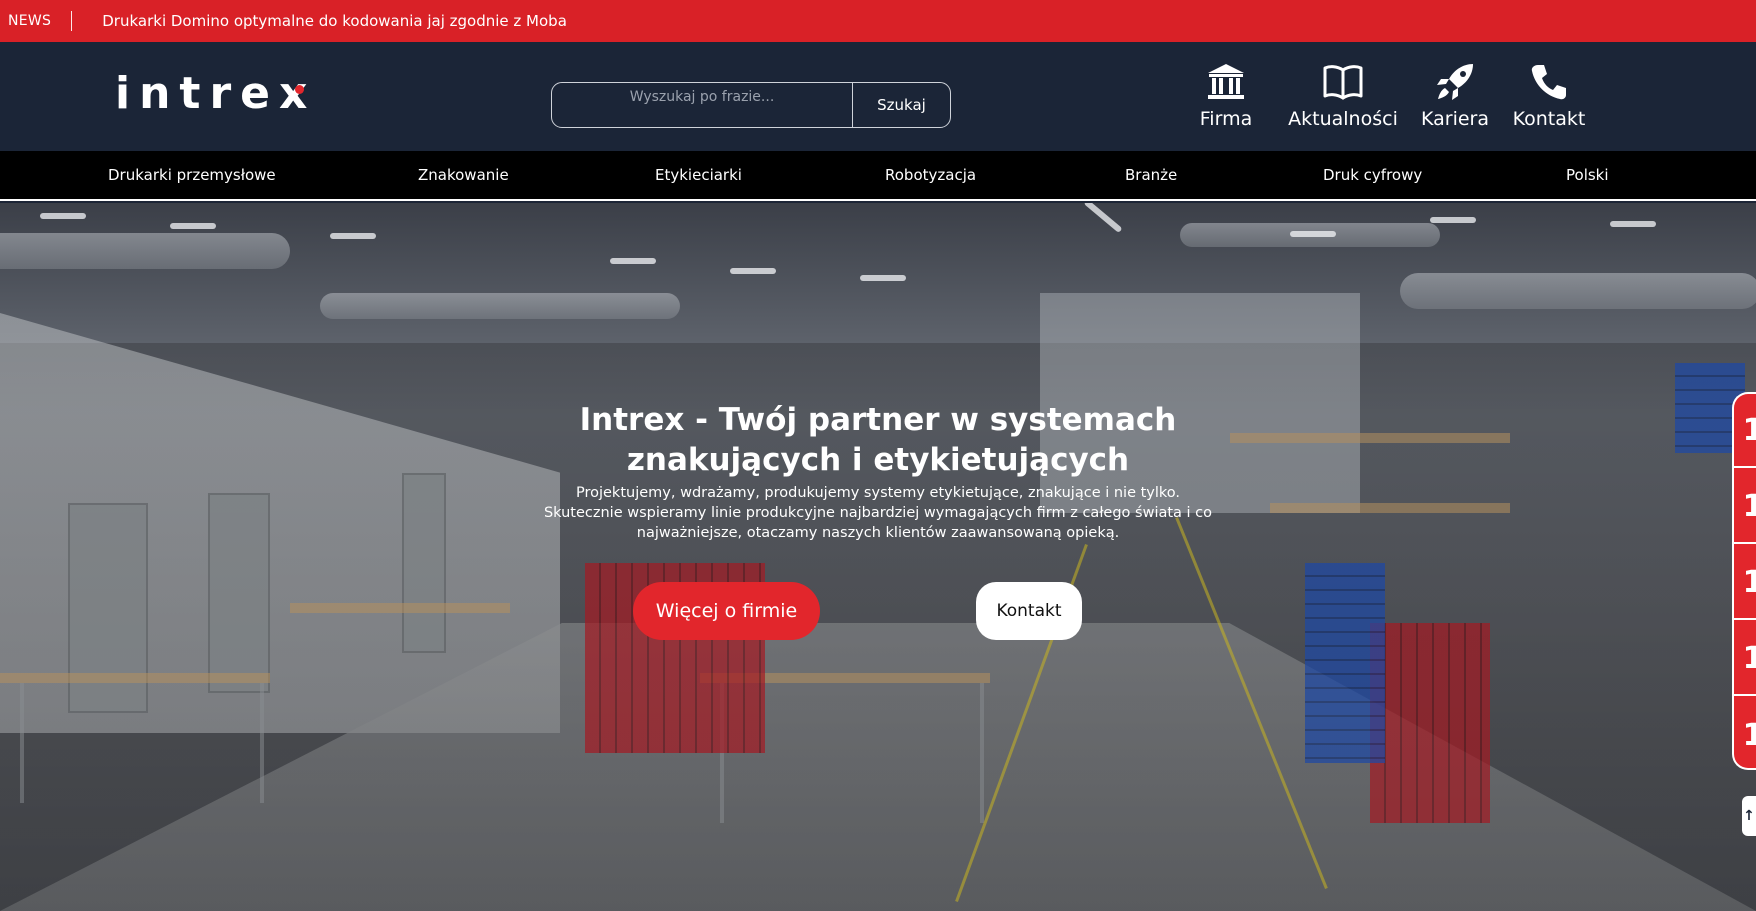  I want to click on news-label: NEWS, so click(30, 21).